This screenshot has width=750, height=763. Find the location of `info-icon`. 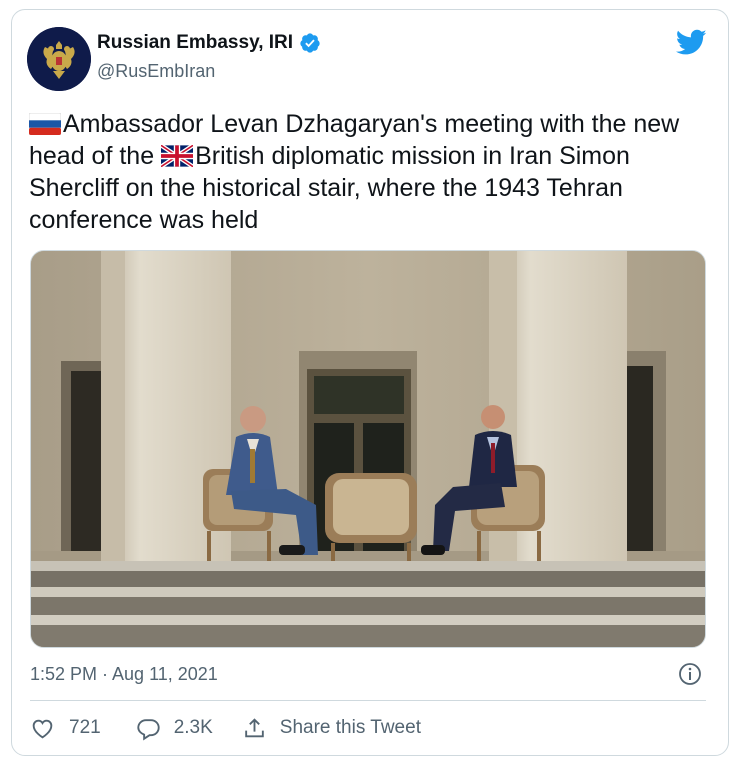

info-icon is located at coordinates (690, 674).